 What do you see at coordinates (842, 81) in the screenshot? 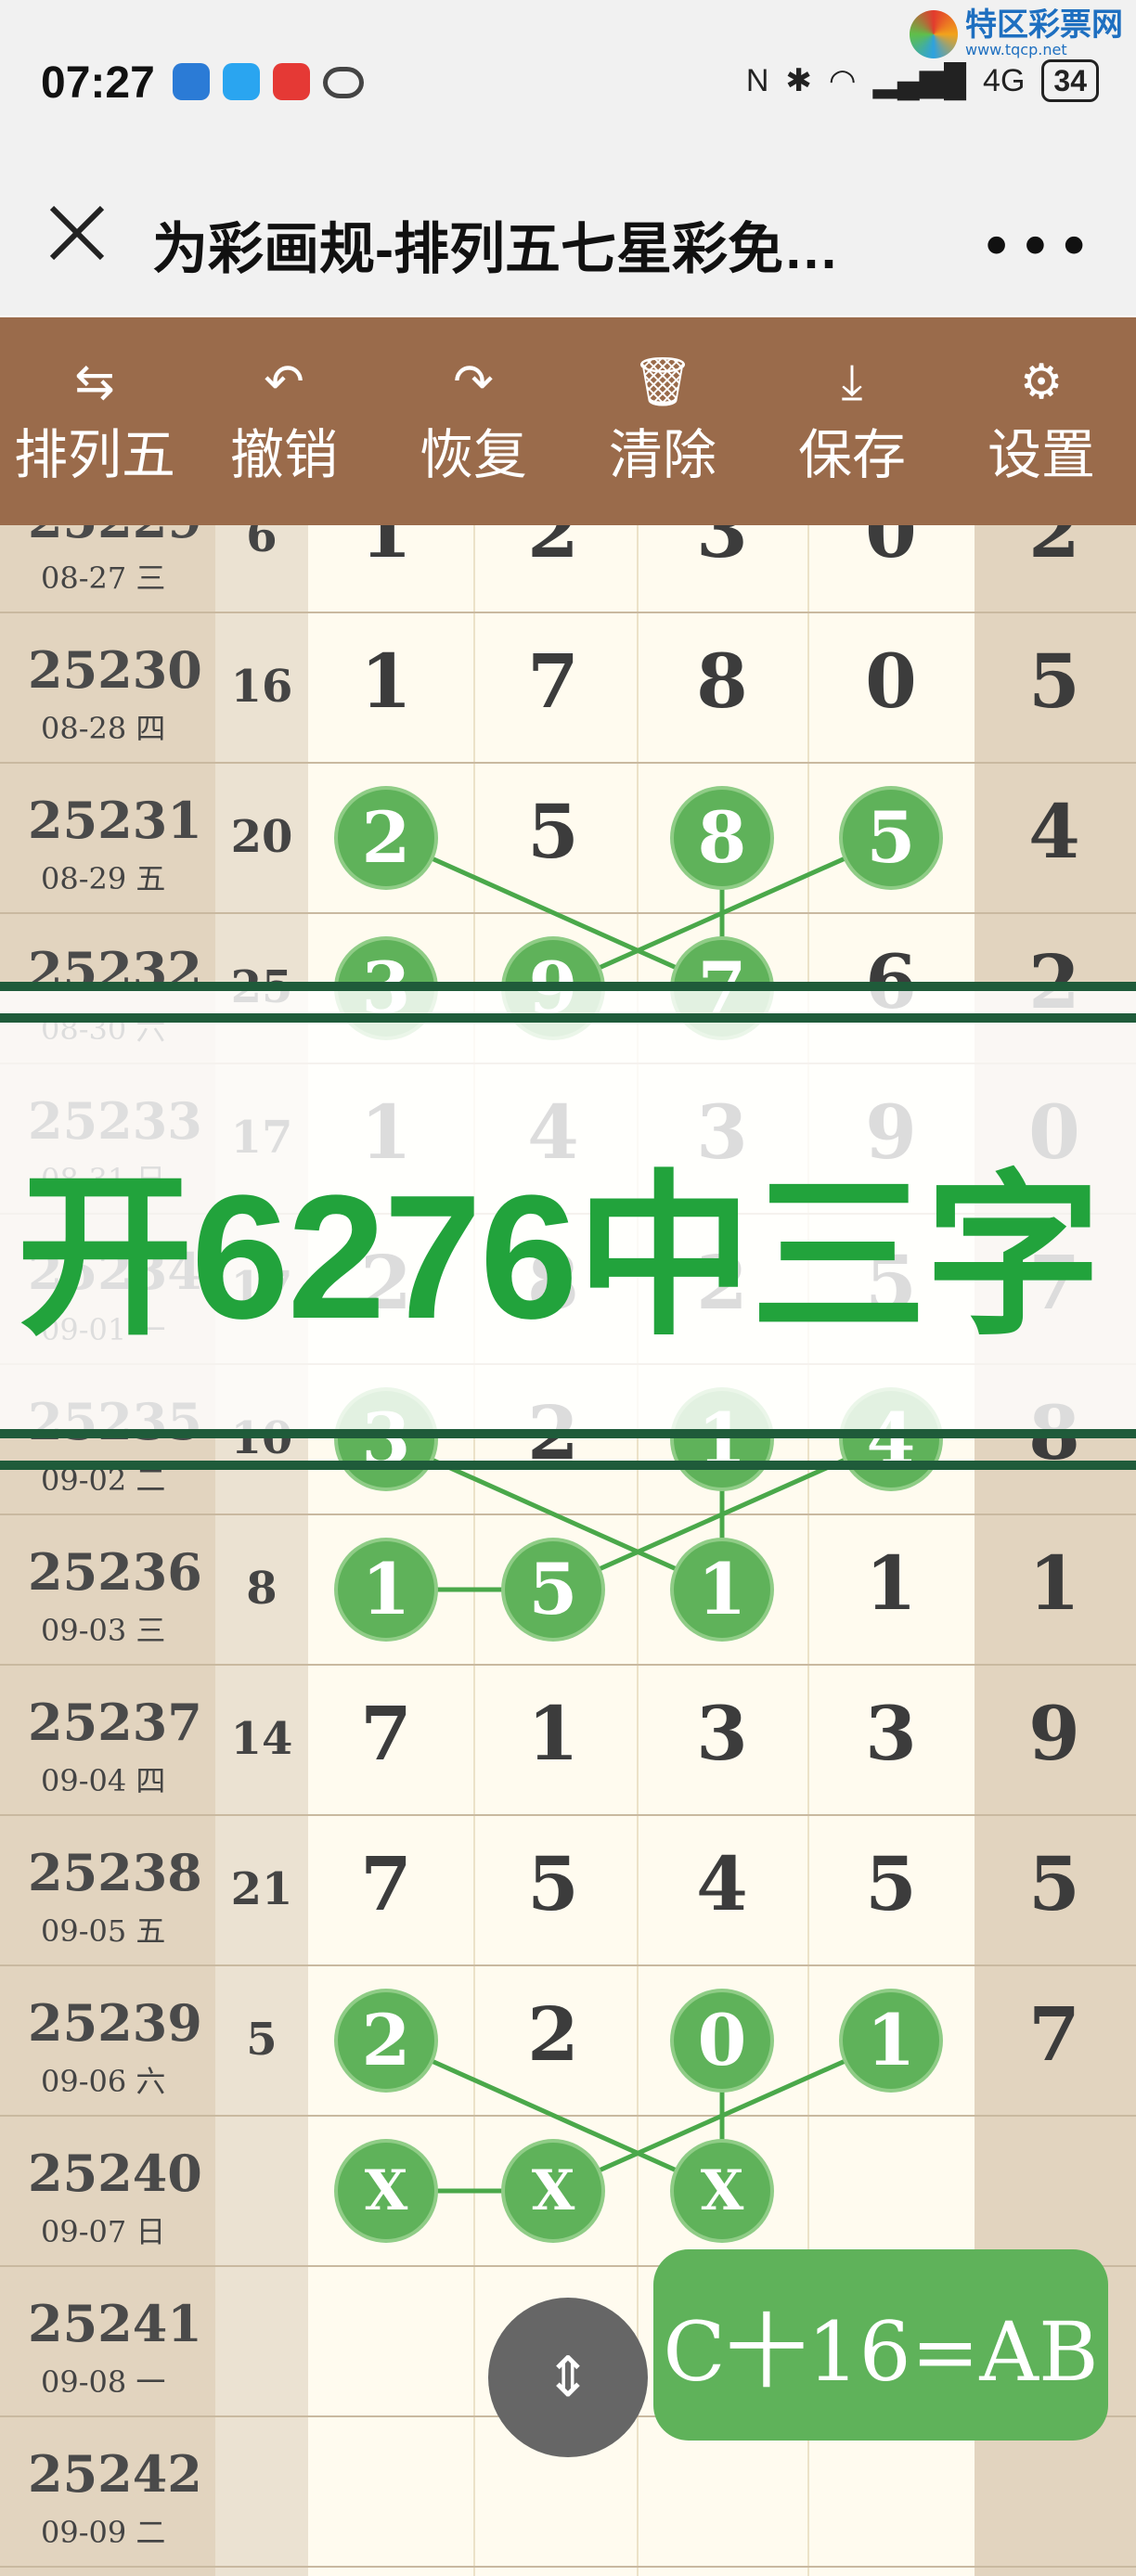
I see `wifi-icon: ◠` at bounding box center [842, 81].